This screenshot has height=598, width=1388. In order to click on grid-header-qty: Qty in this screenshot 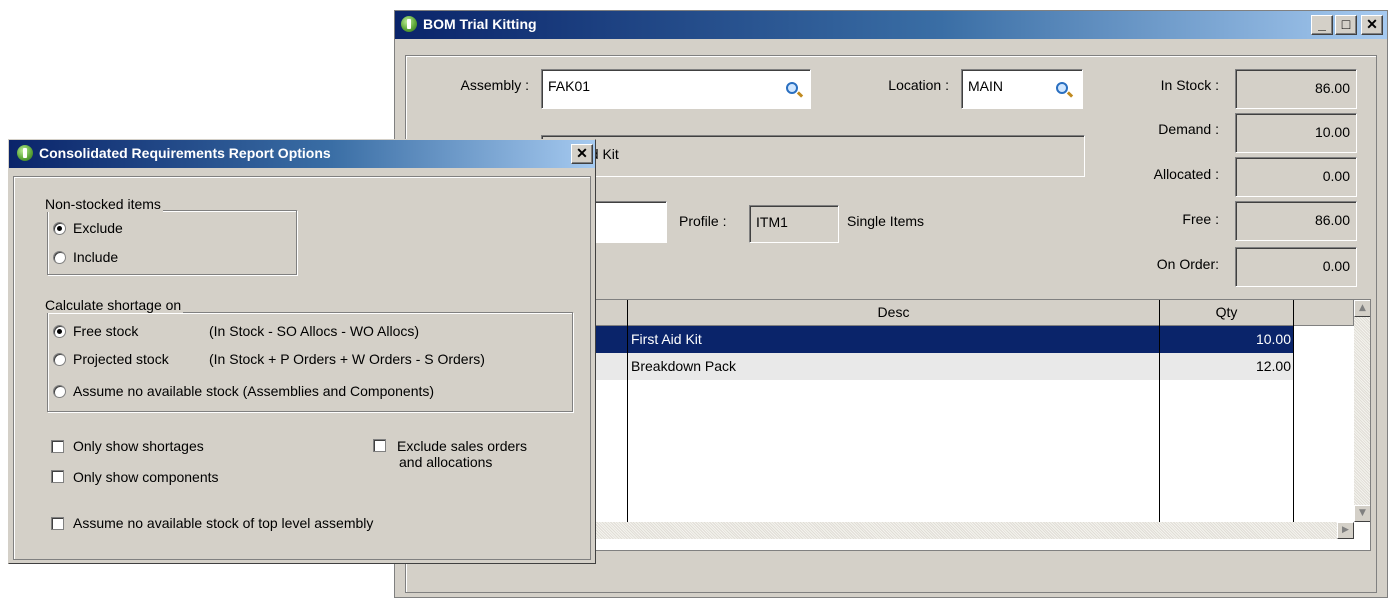, I will do `click(1227, 313)`.